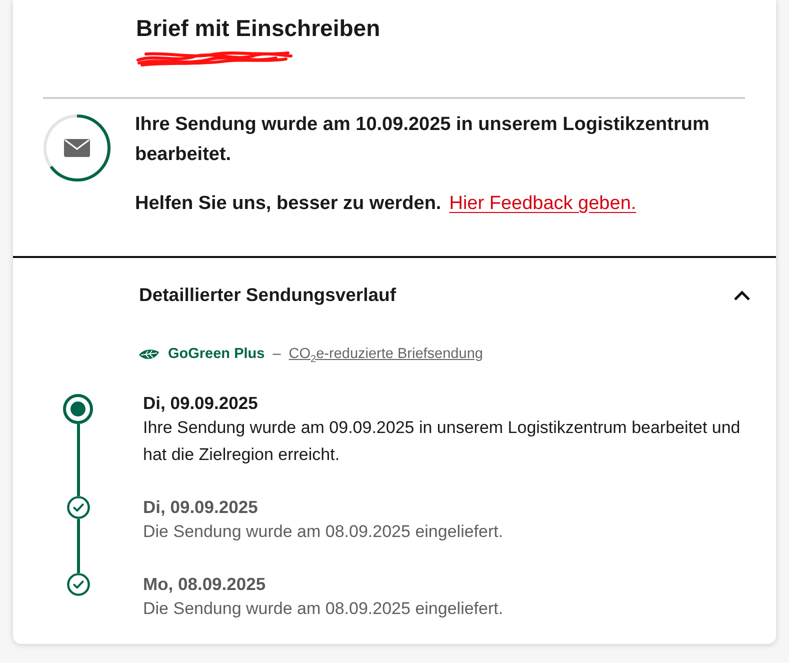  What do you see at coordinates (267, 295) in the screenshot?
I see `history-title: Detaillierter Sendungsverlauf` at bounding box center [267, 295].